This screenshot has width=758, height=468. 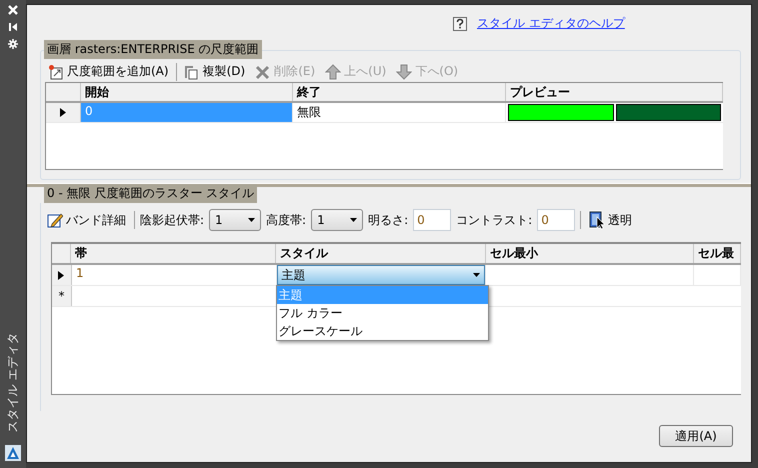 What do you see at coordinates (399, 112) in the screenshot?
I see `table-cell: 無限` at bounding box center [399, 112].